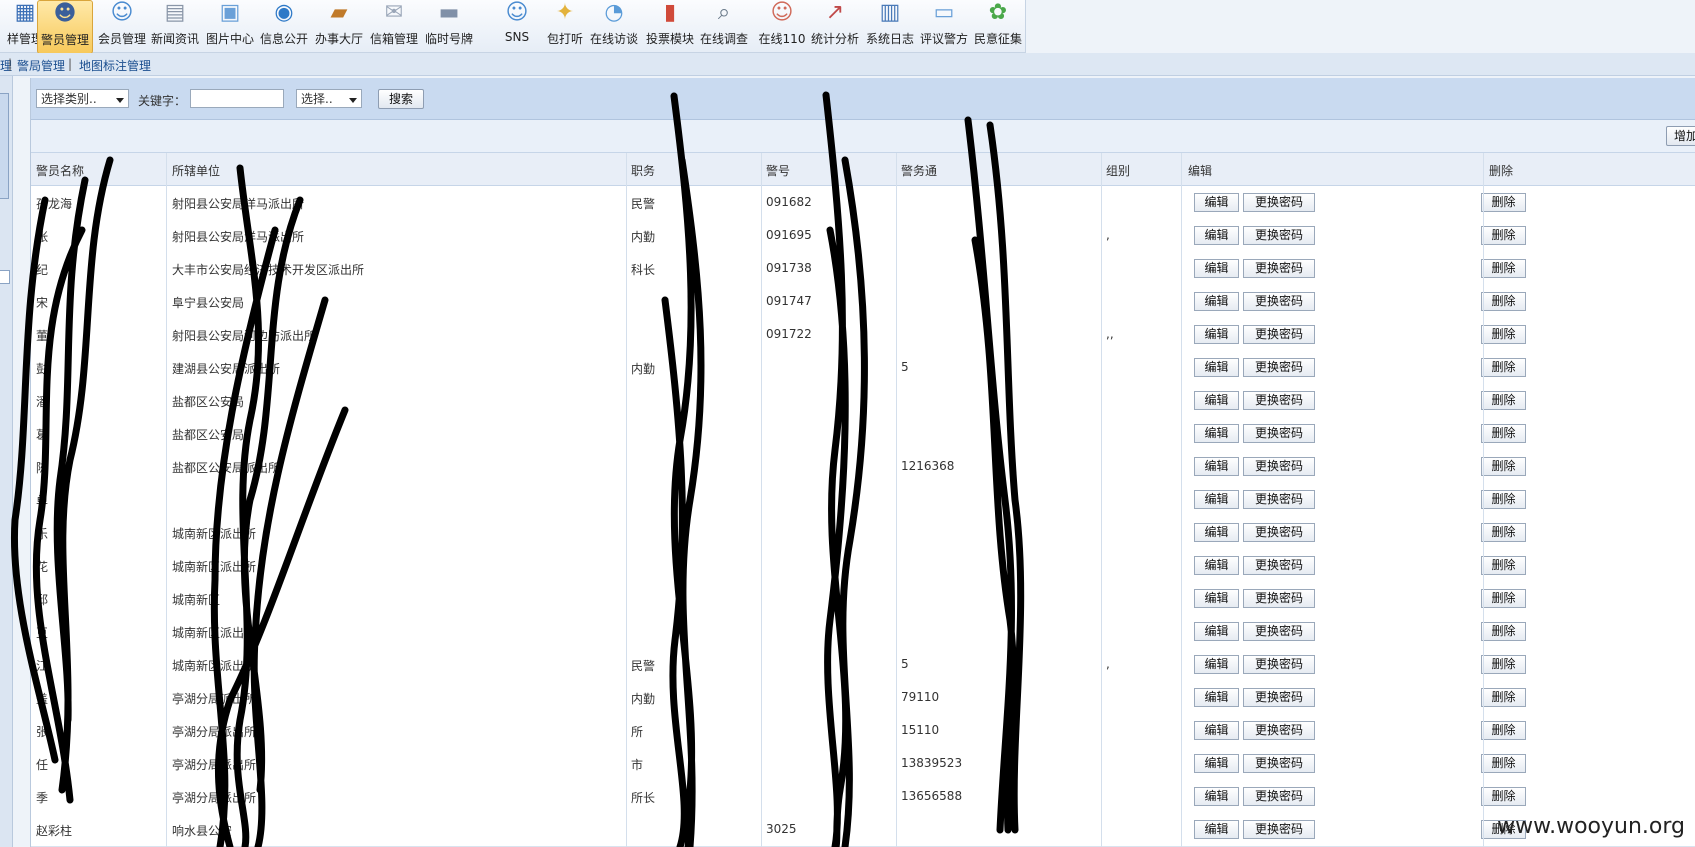  Describe the element at coordinates (401, 99) in the screenshot. I see `search-button: 搜索` at that location.